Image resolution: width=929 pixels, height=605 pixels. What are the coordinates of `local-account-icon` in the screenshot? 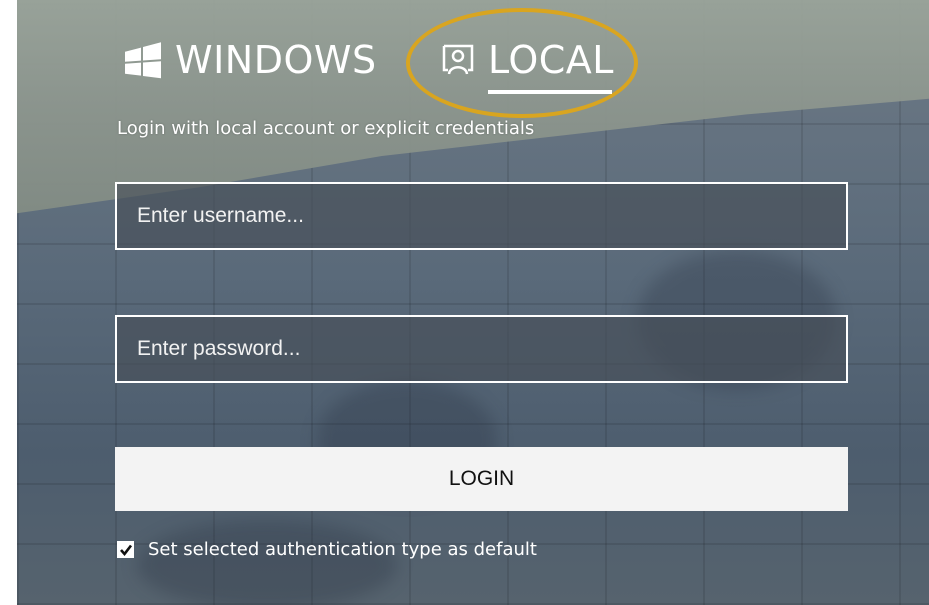 It's located at (458, 59).